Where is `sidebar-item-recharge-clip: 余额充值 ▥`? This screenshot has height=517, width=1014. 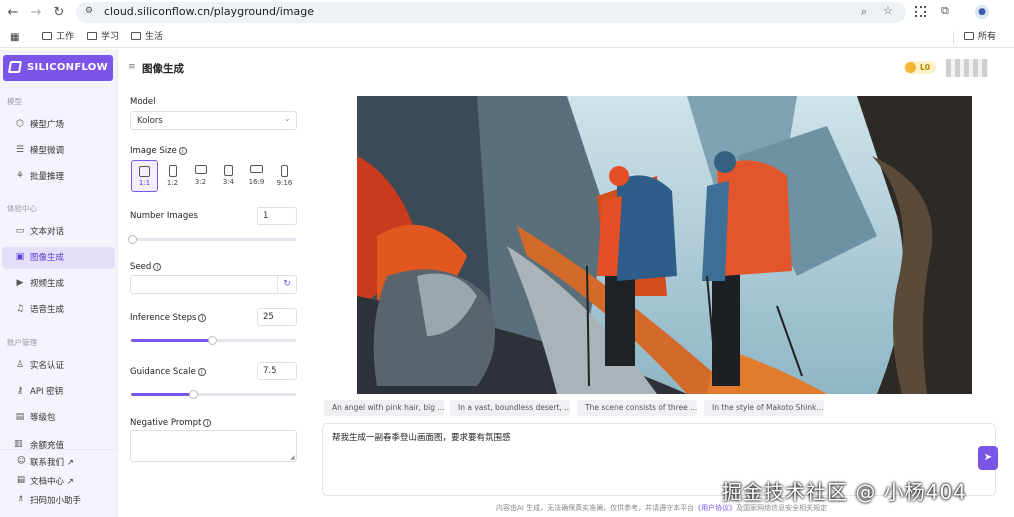 sidebar-item-recharge-clip: 余额充值 ▥ is located at coordinates (58, 441).